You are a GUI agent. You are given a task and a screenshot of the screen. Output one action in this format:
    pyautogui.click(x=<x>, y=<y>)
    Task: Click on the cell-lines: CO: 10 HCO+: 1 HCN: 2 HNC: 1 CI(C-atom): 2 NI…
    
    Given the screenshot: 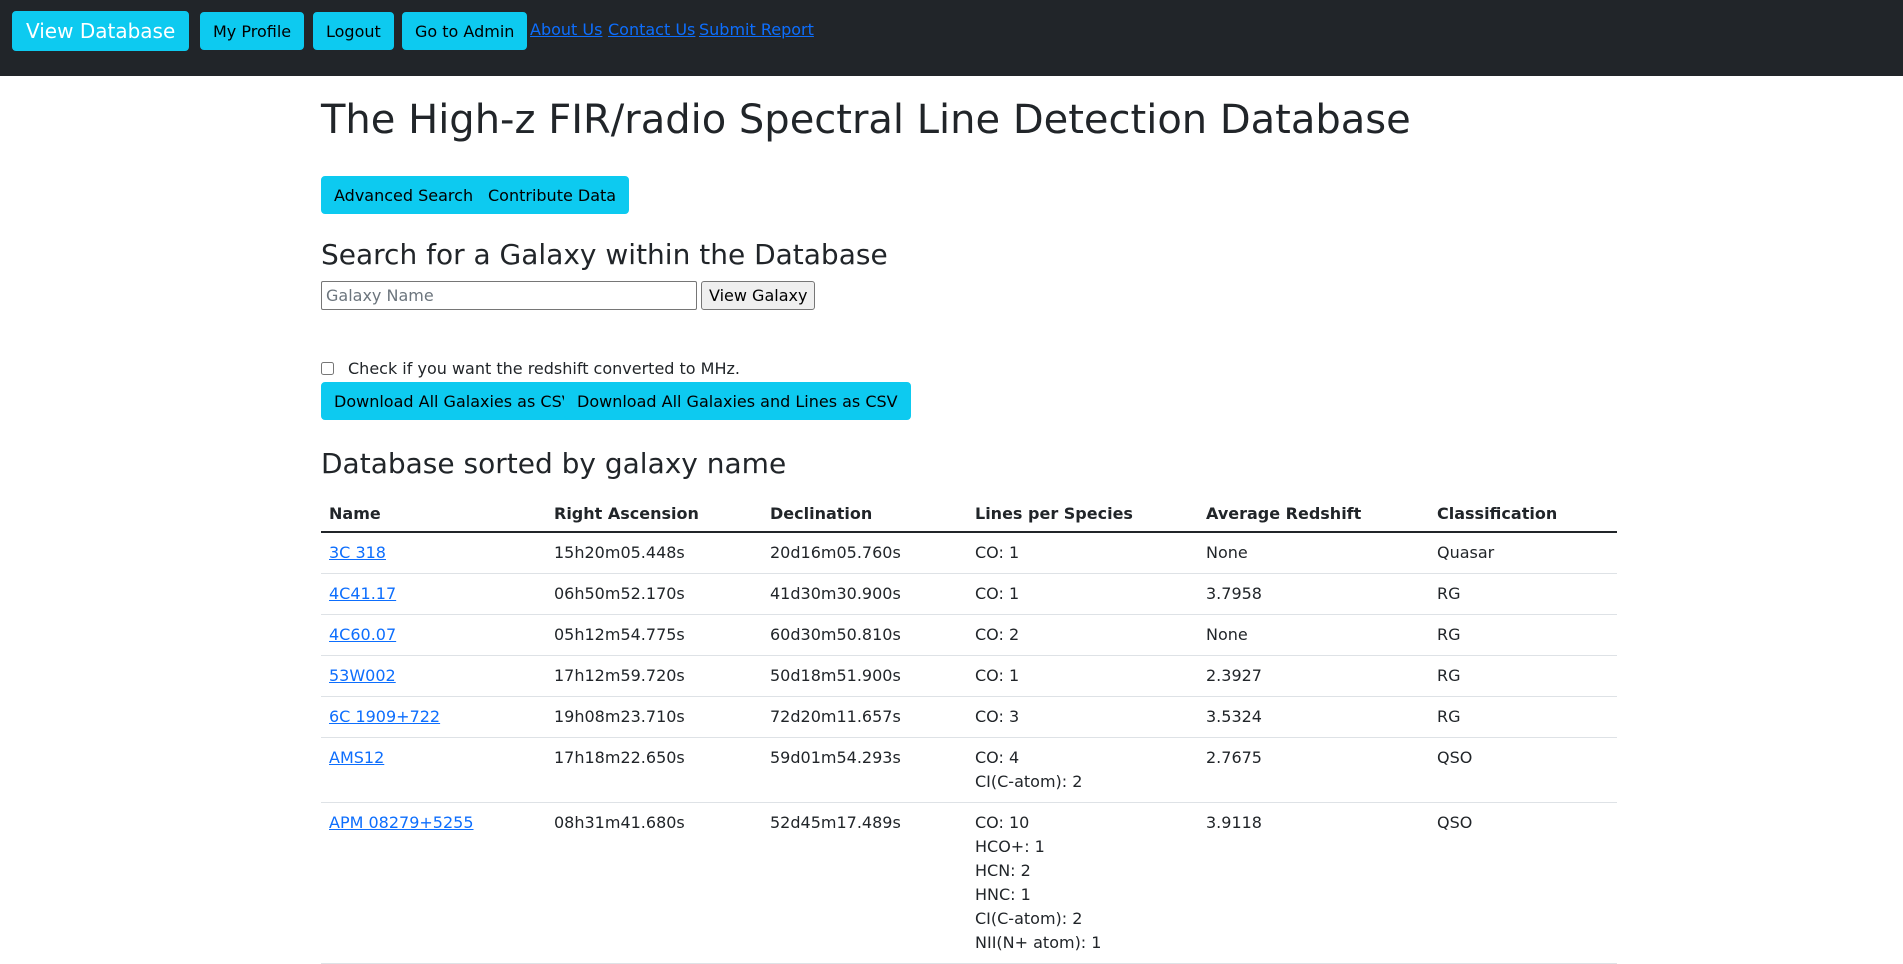 What is the action you would take?
    pyautogui.click(x=1082, y=883)
    